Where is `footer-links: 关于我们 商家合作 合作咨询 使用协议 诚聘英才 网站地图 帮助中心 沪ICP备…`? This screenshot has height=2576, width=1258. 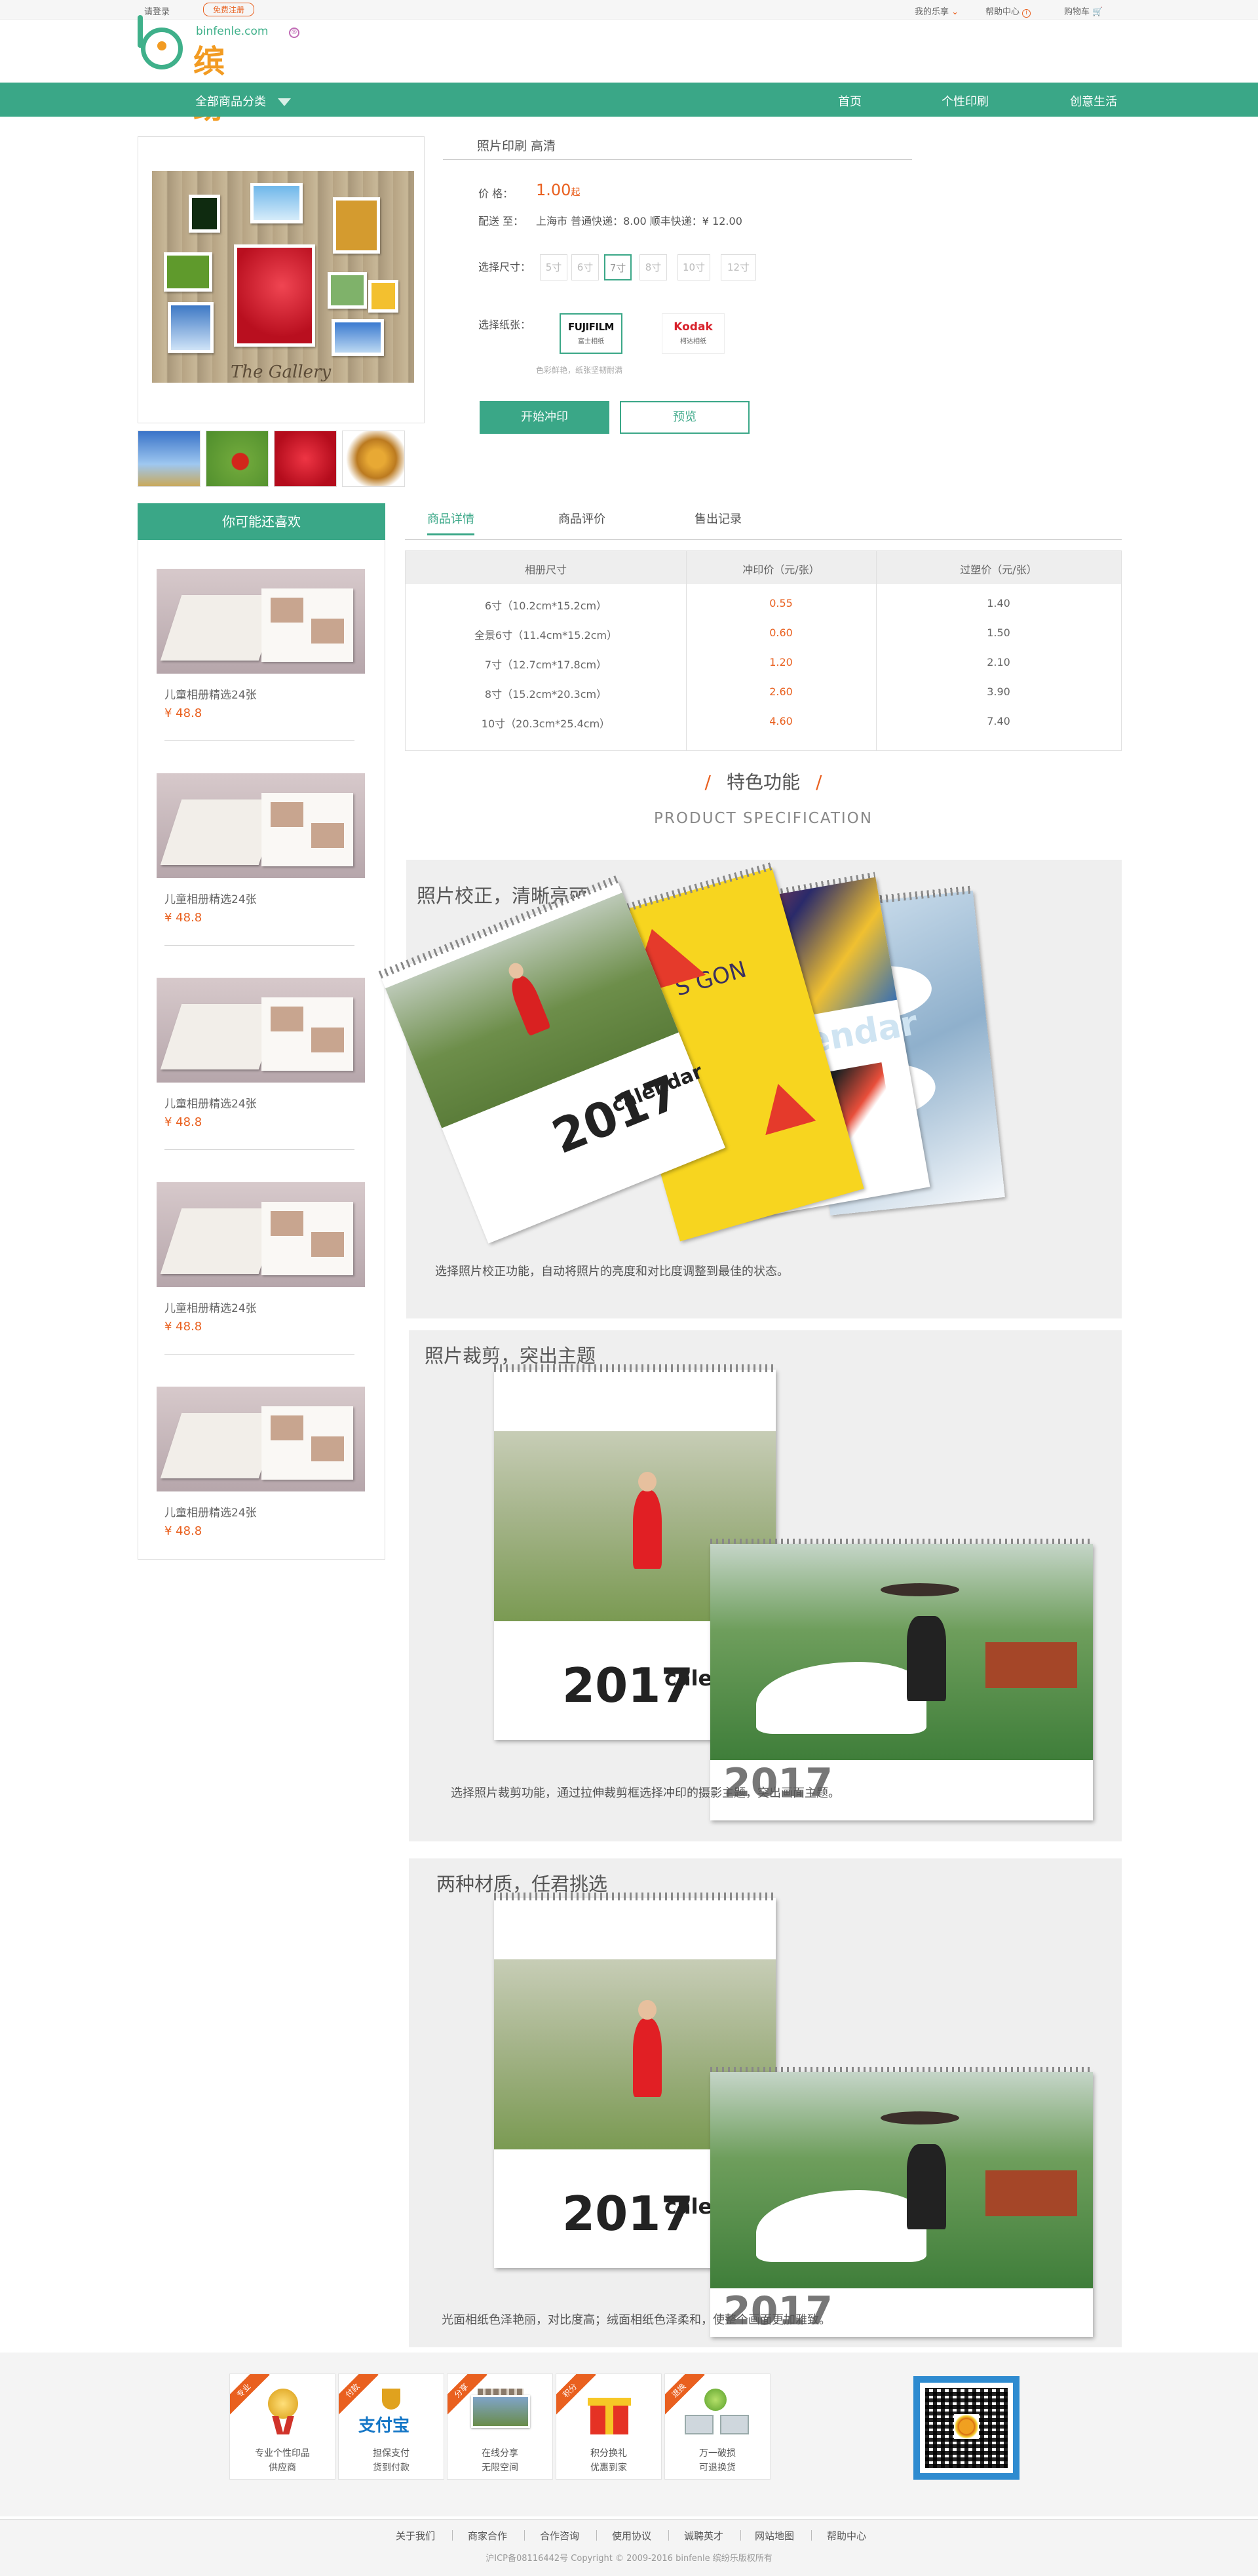
footer-links: 关于我们 商家合作 合作咨询 使用协议 诚聘英才 网站地图 帮助中心 沪ICP备… is located at coordinates (629, 2547).